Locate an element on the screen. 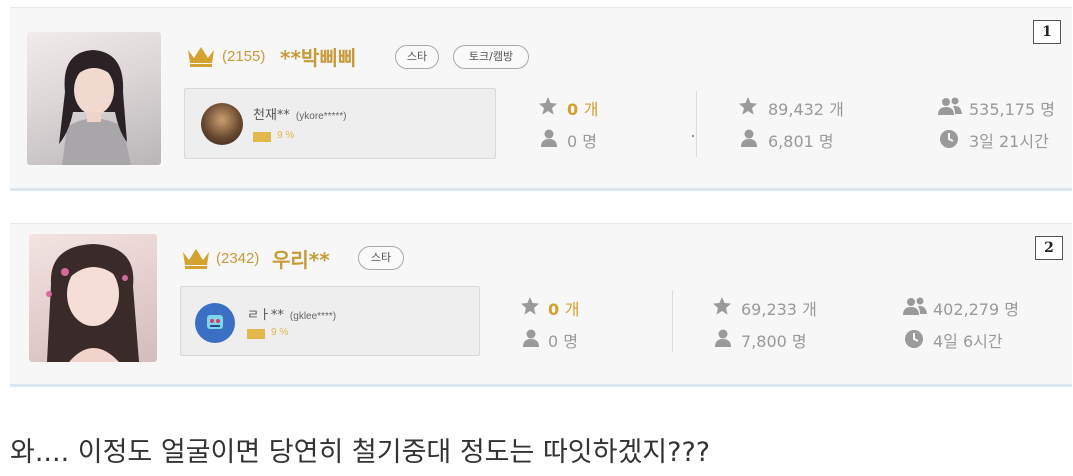  viewers: 535,175 명 is located at coordinates (1012, 109).